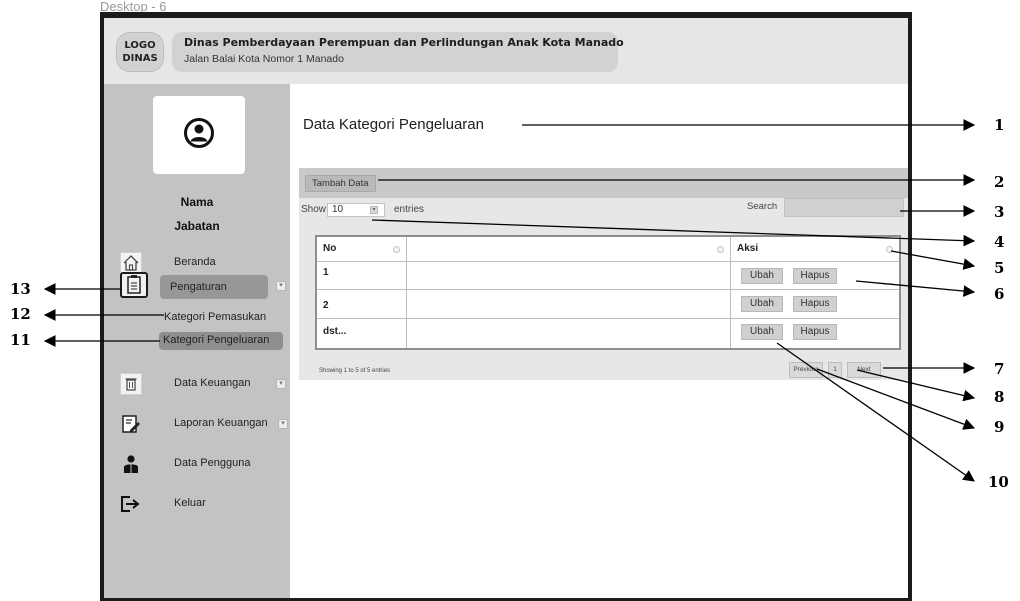  Describe the element at coordinates (20, 314) in the screenshot. I see `annotation-label-12: 12` at that location.